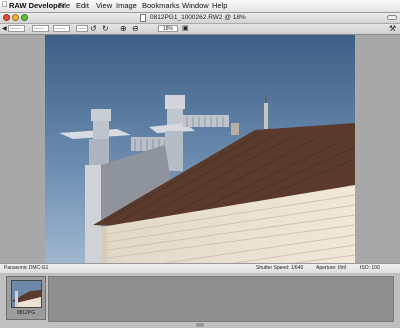 This screenshot has width=400, height=328. I want to click on window-title: 0812PG1_1000262.RW2 @ 18%, so click(198, 17).